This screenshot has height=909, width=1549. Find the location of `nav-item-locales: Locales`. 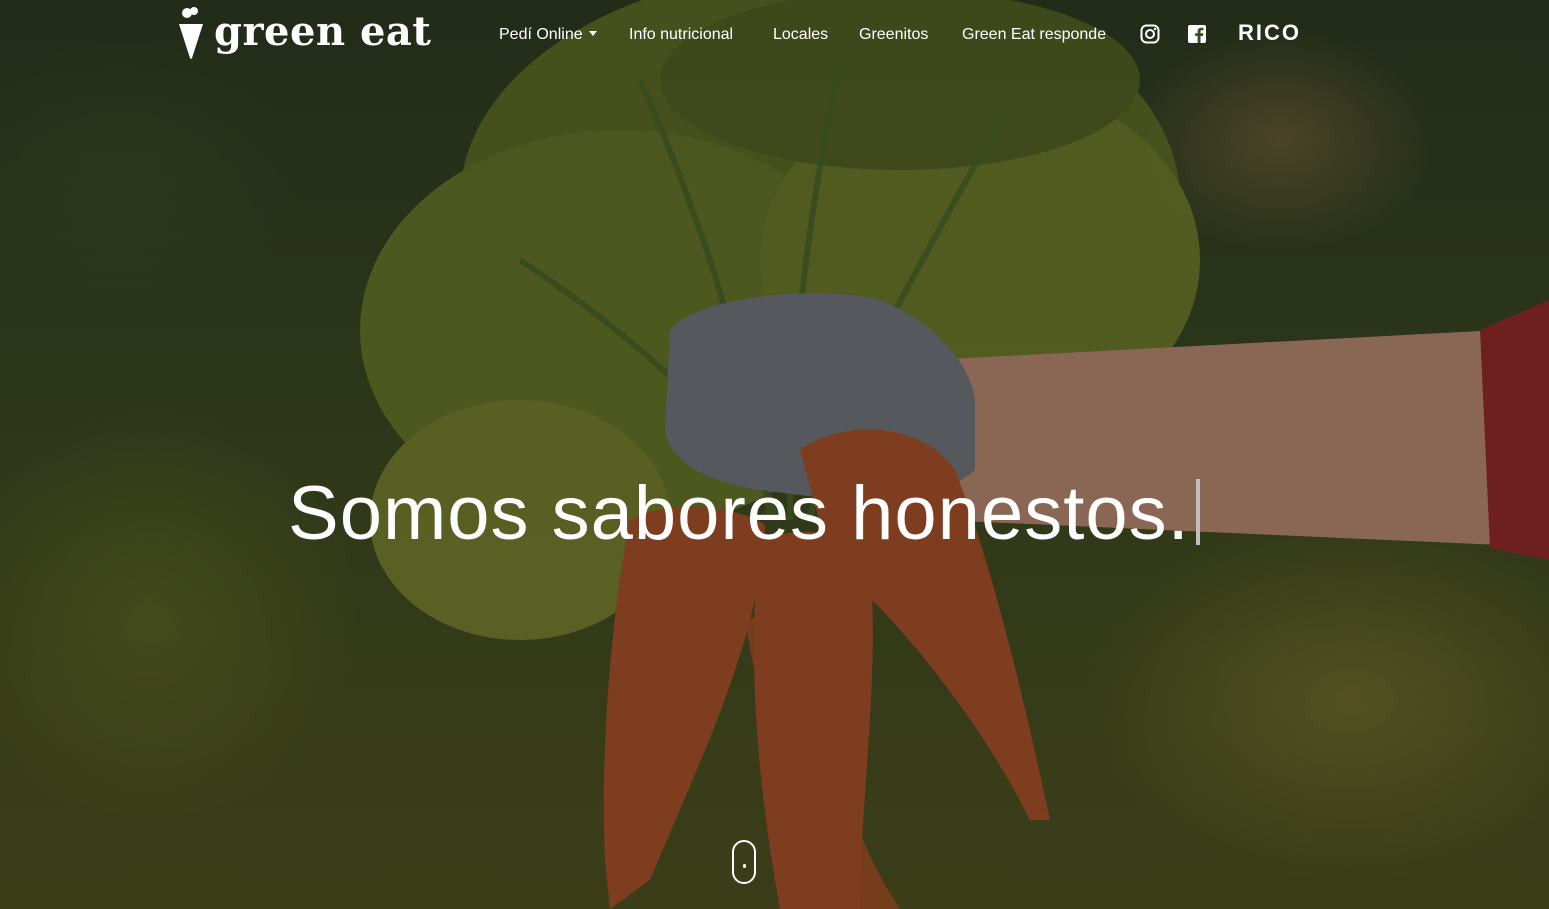

nav-item-locales: Locales is located at coordinates (800, 35).